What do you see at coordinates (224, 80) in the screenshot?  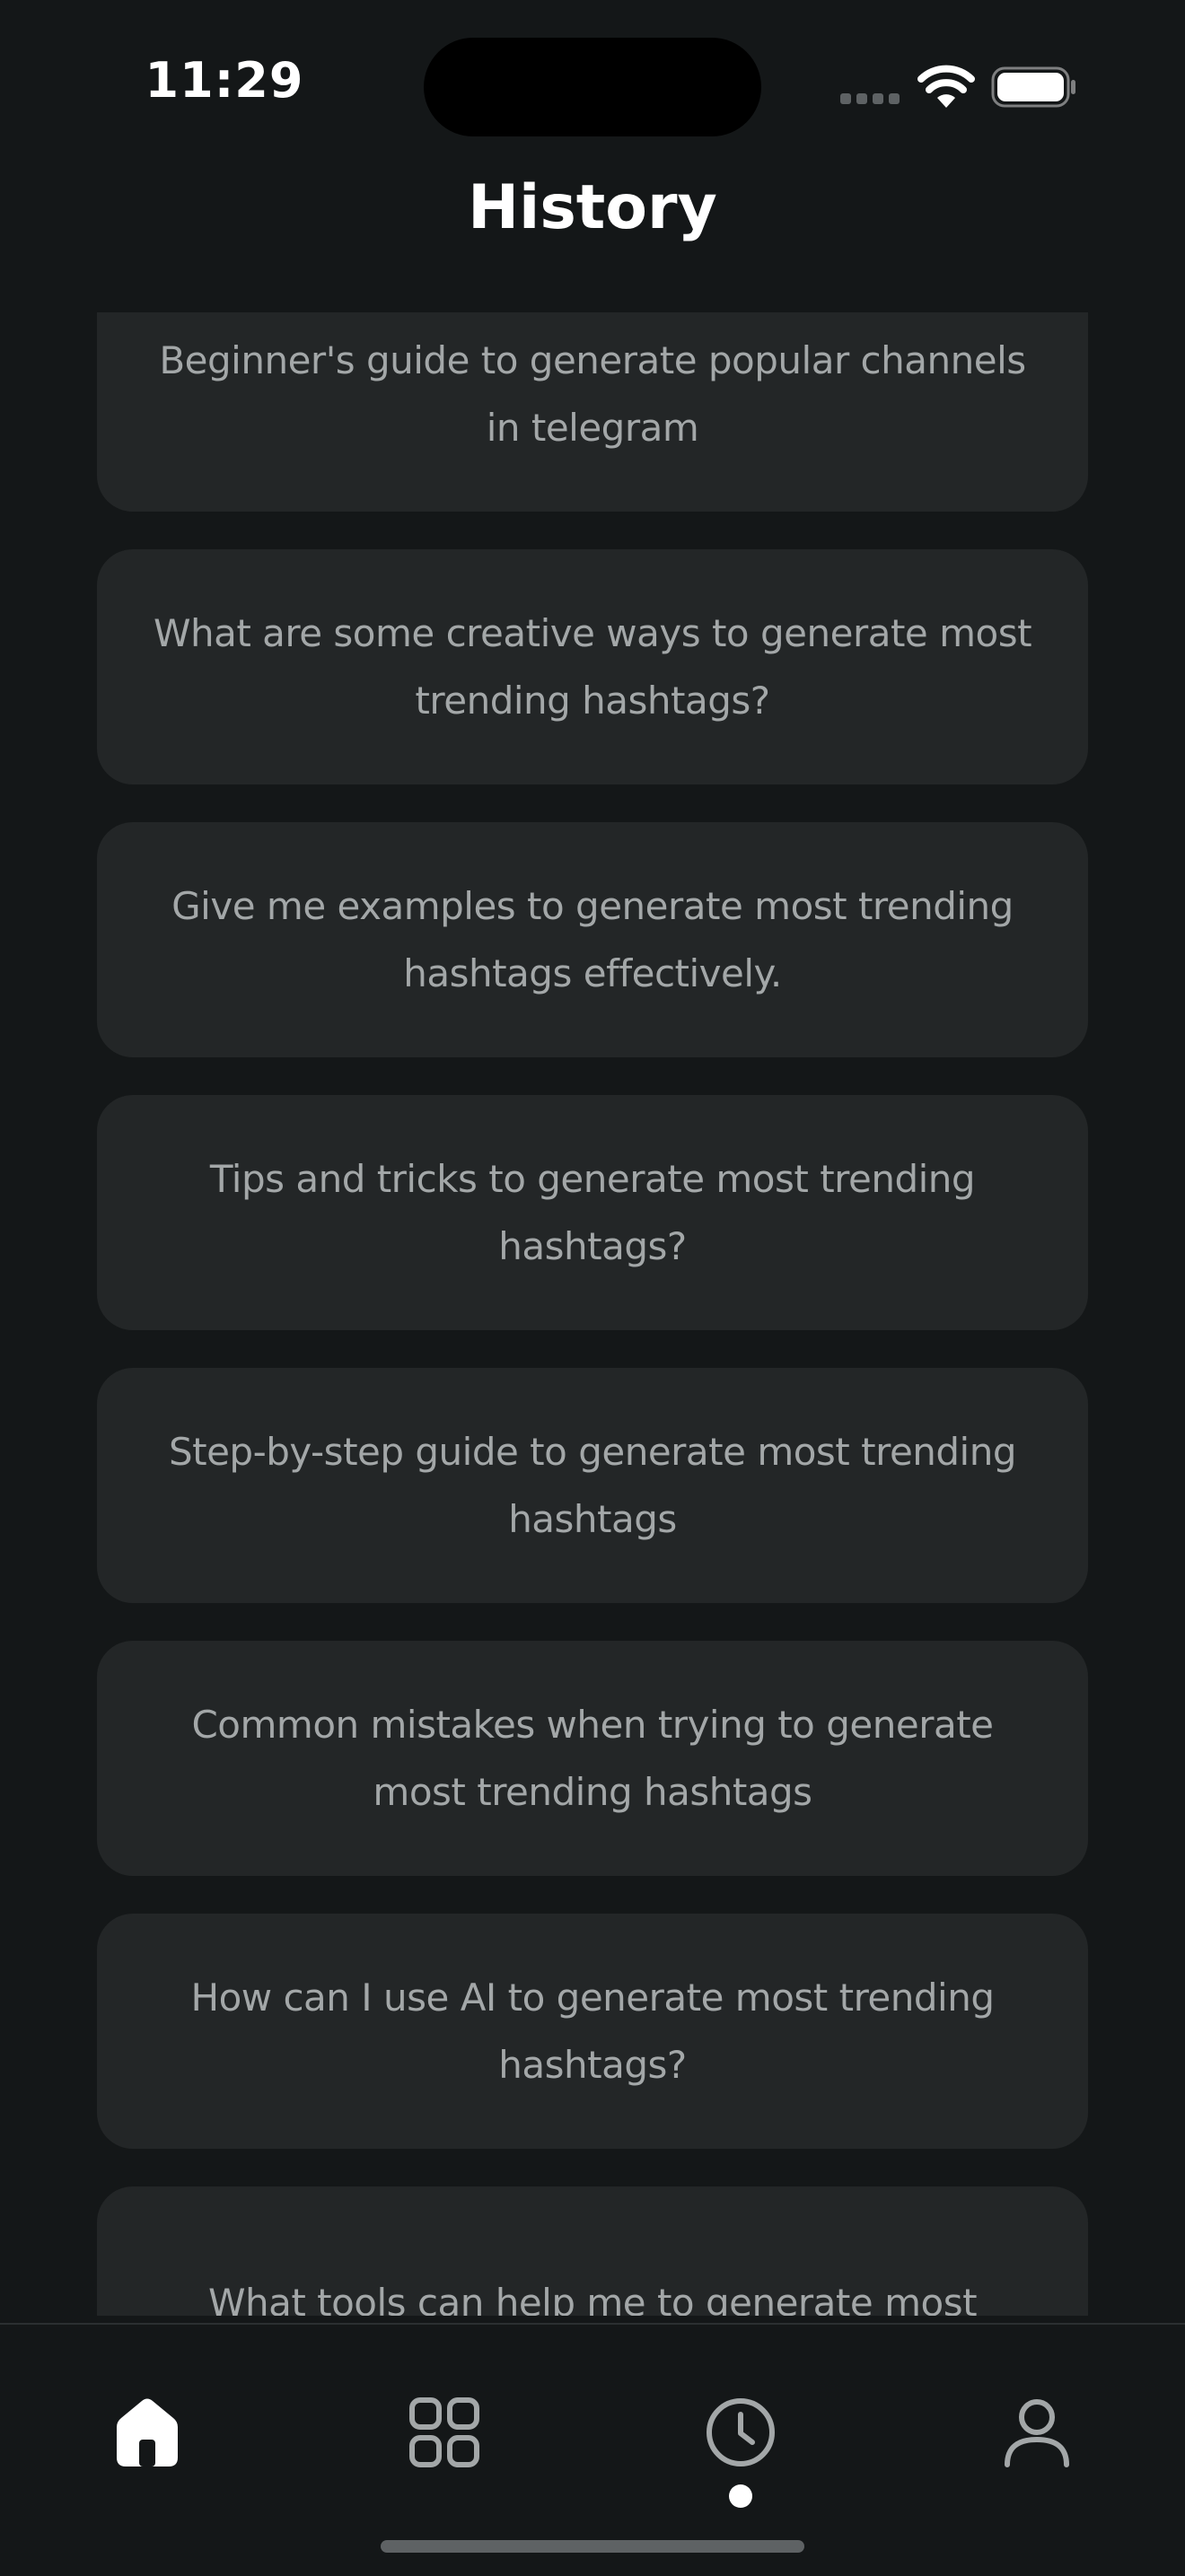 I see `status-time: 11:29` at bounding box center [224, 80].